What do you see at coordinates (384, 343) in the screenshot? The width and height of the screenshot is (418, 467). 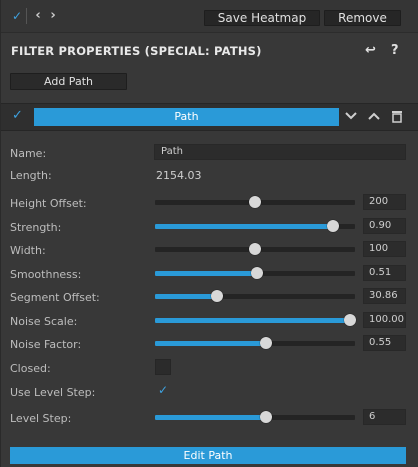 I see `noise-factor-value: 0.55` at bounding box center [384, 343].